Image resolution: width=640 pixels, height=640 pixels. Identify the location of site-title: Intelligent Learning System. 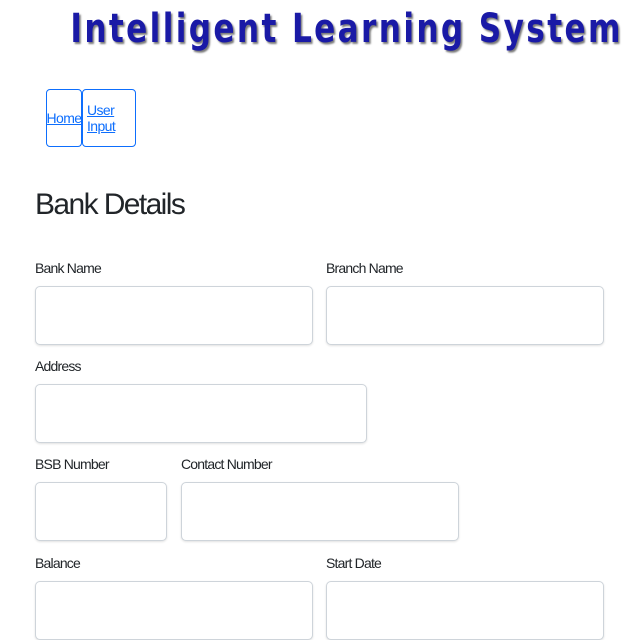
(346, 29).